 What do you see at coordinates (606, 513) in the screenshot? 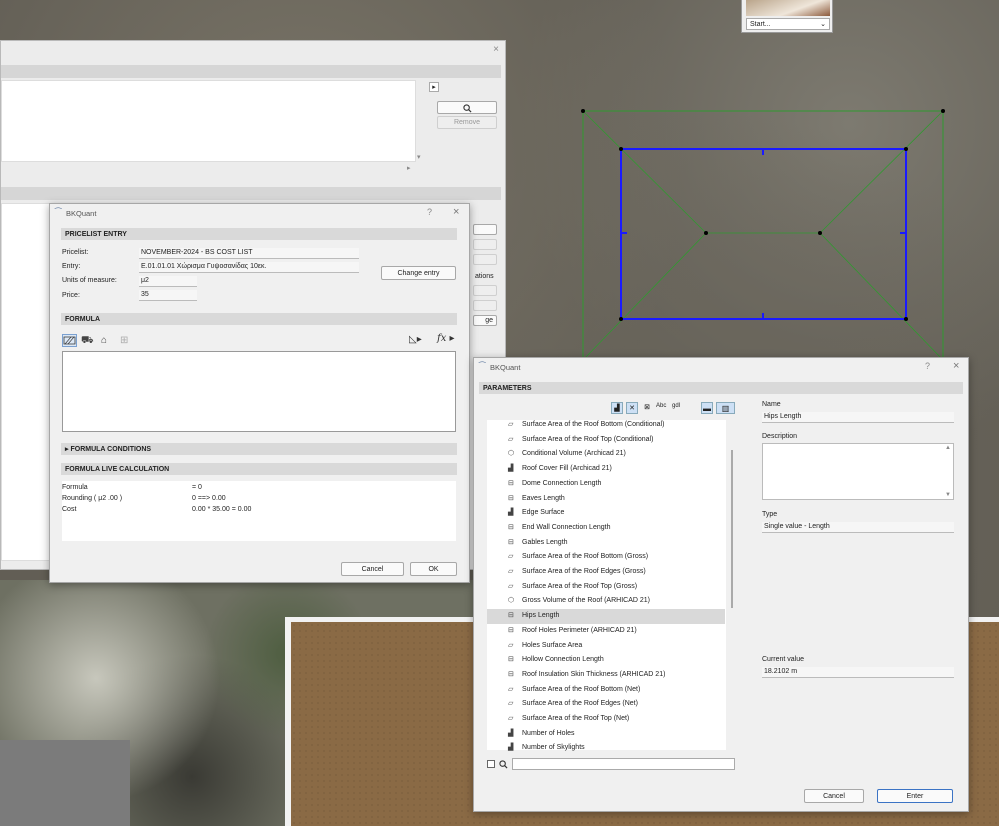
I see `list-item: ▟ Edge Surface` at bounding box center [606, 513].